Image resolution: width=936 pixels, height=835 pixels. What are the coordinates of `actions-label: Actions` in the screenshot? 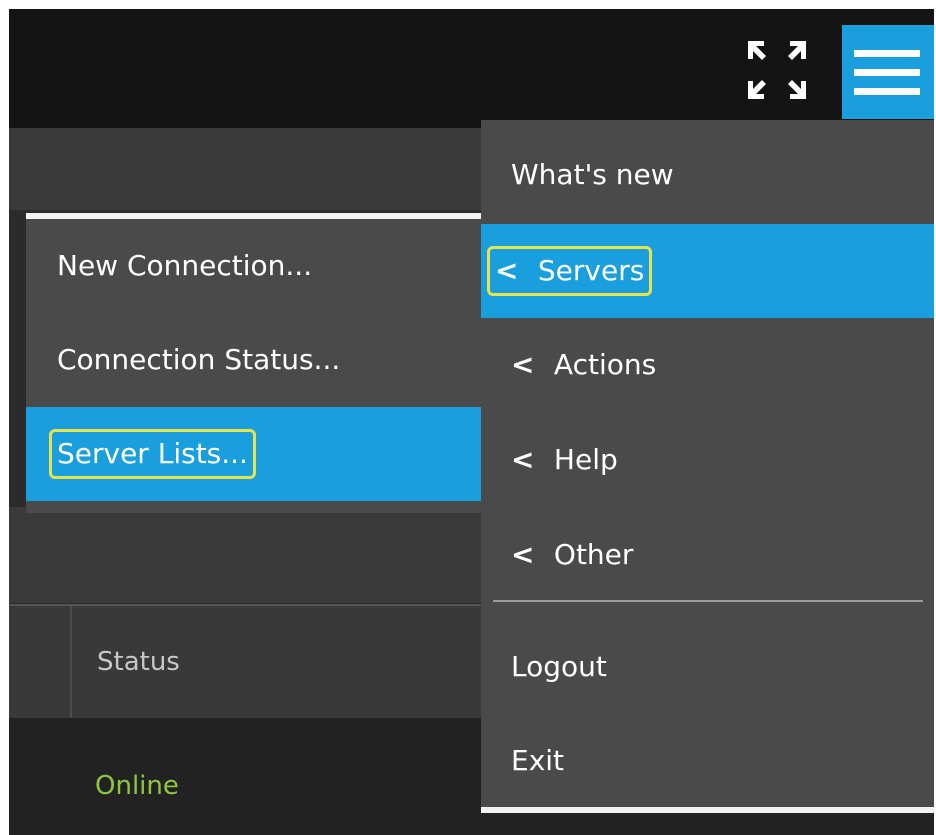 It's located at (605, 364).